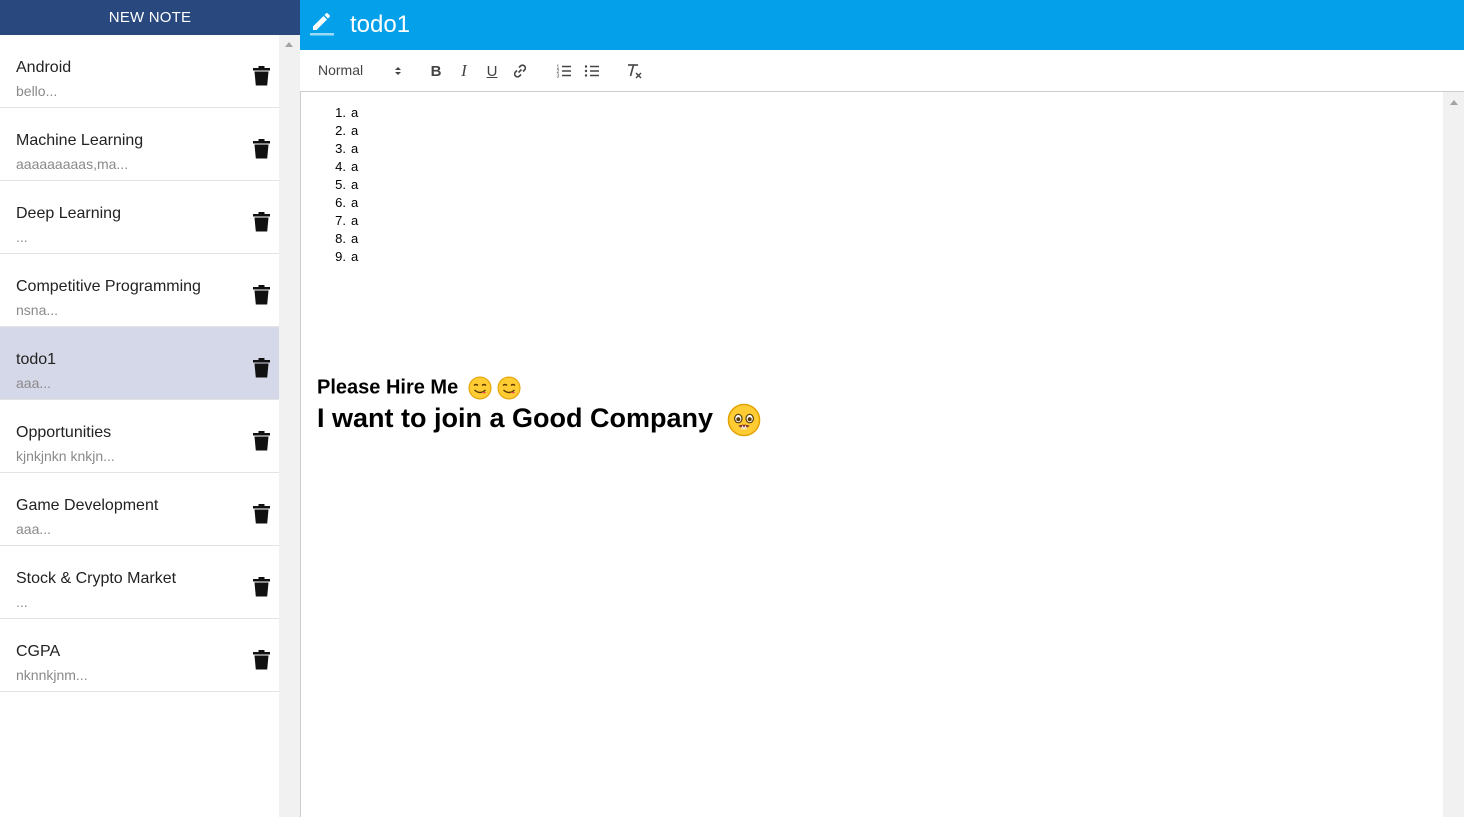 This screenshot has height=817, width=1464. I want to click on clear-format-button, so click(634, 71).